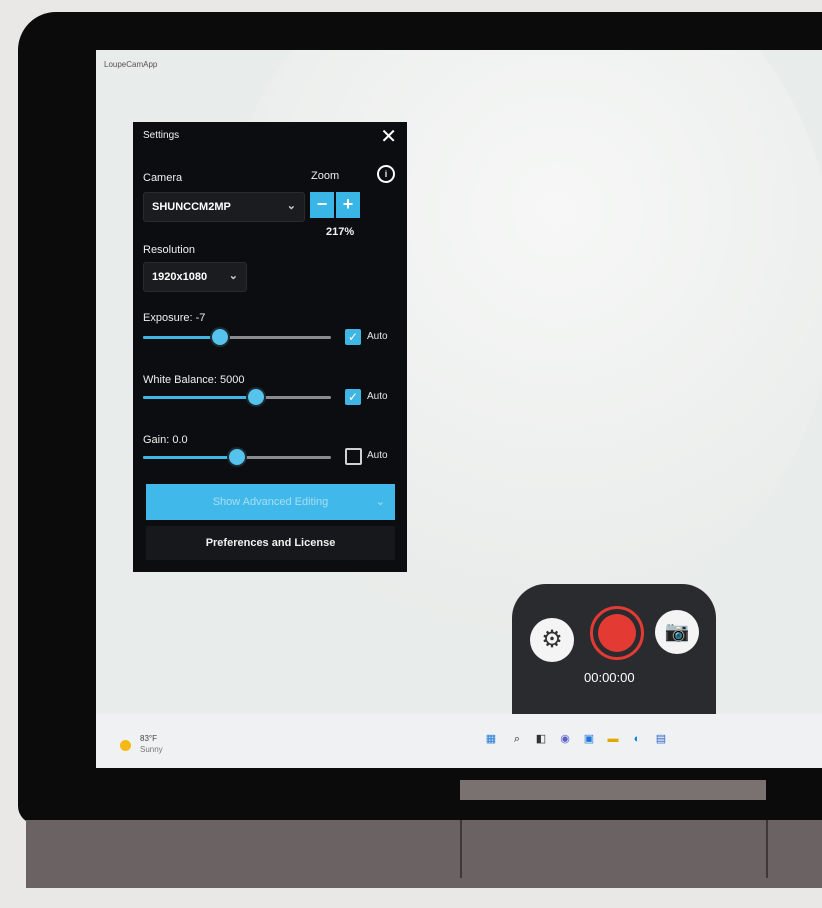  What do you see at coordinates (182, 337) in the screenshot?
I see `exposure-slider-fill` at bounding box center [182, 337].